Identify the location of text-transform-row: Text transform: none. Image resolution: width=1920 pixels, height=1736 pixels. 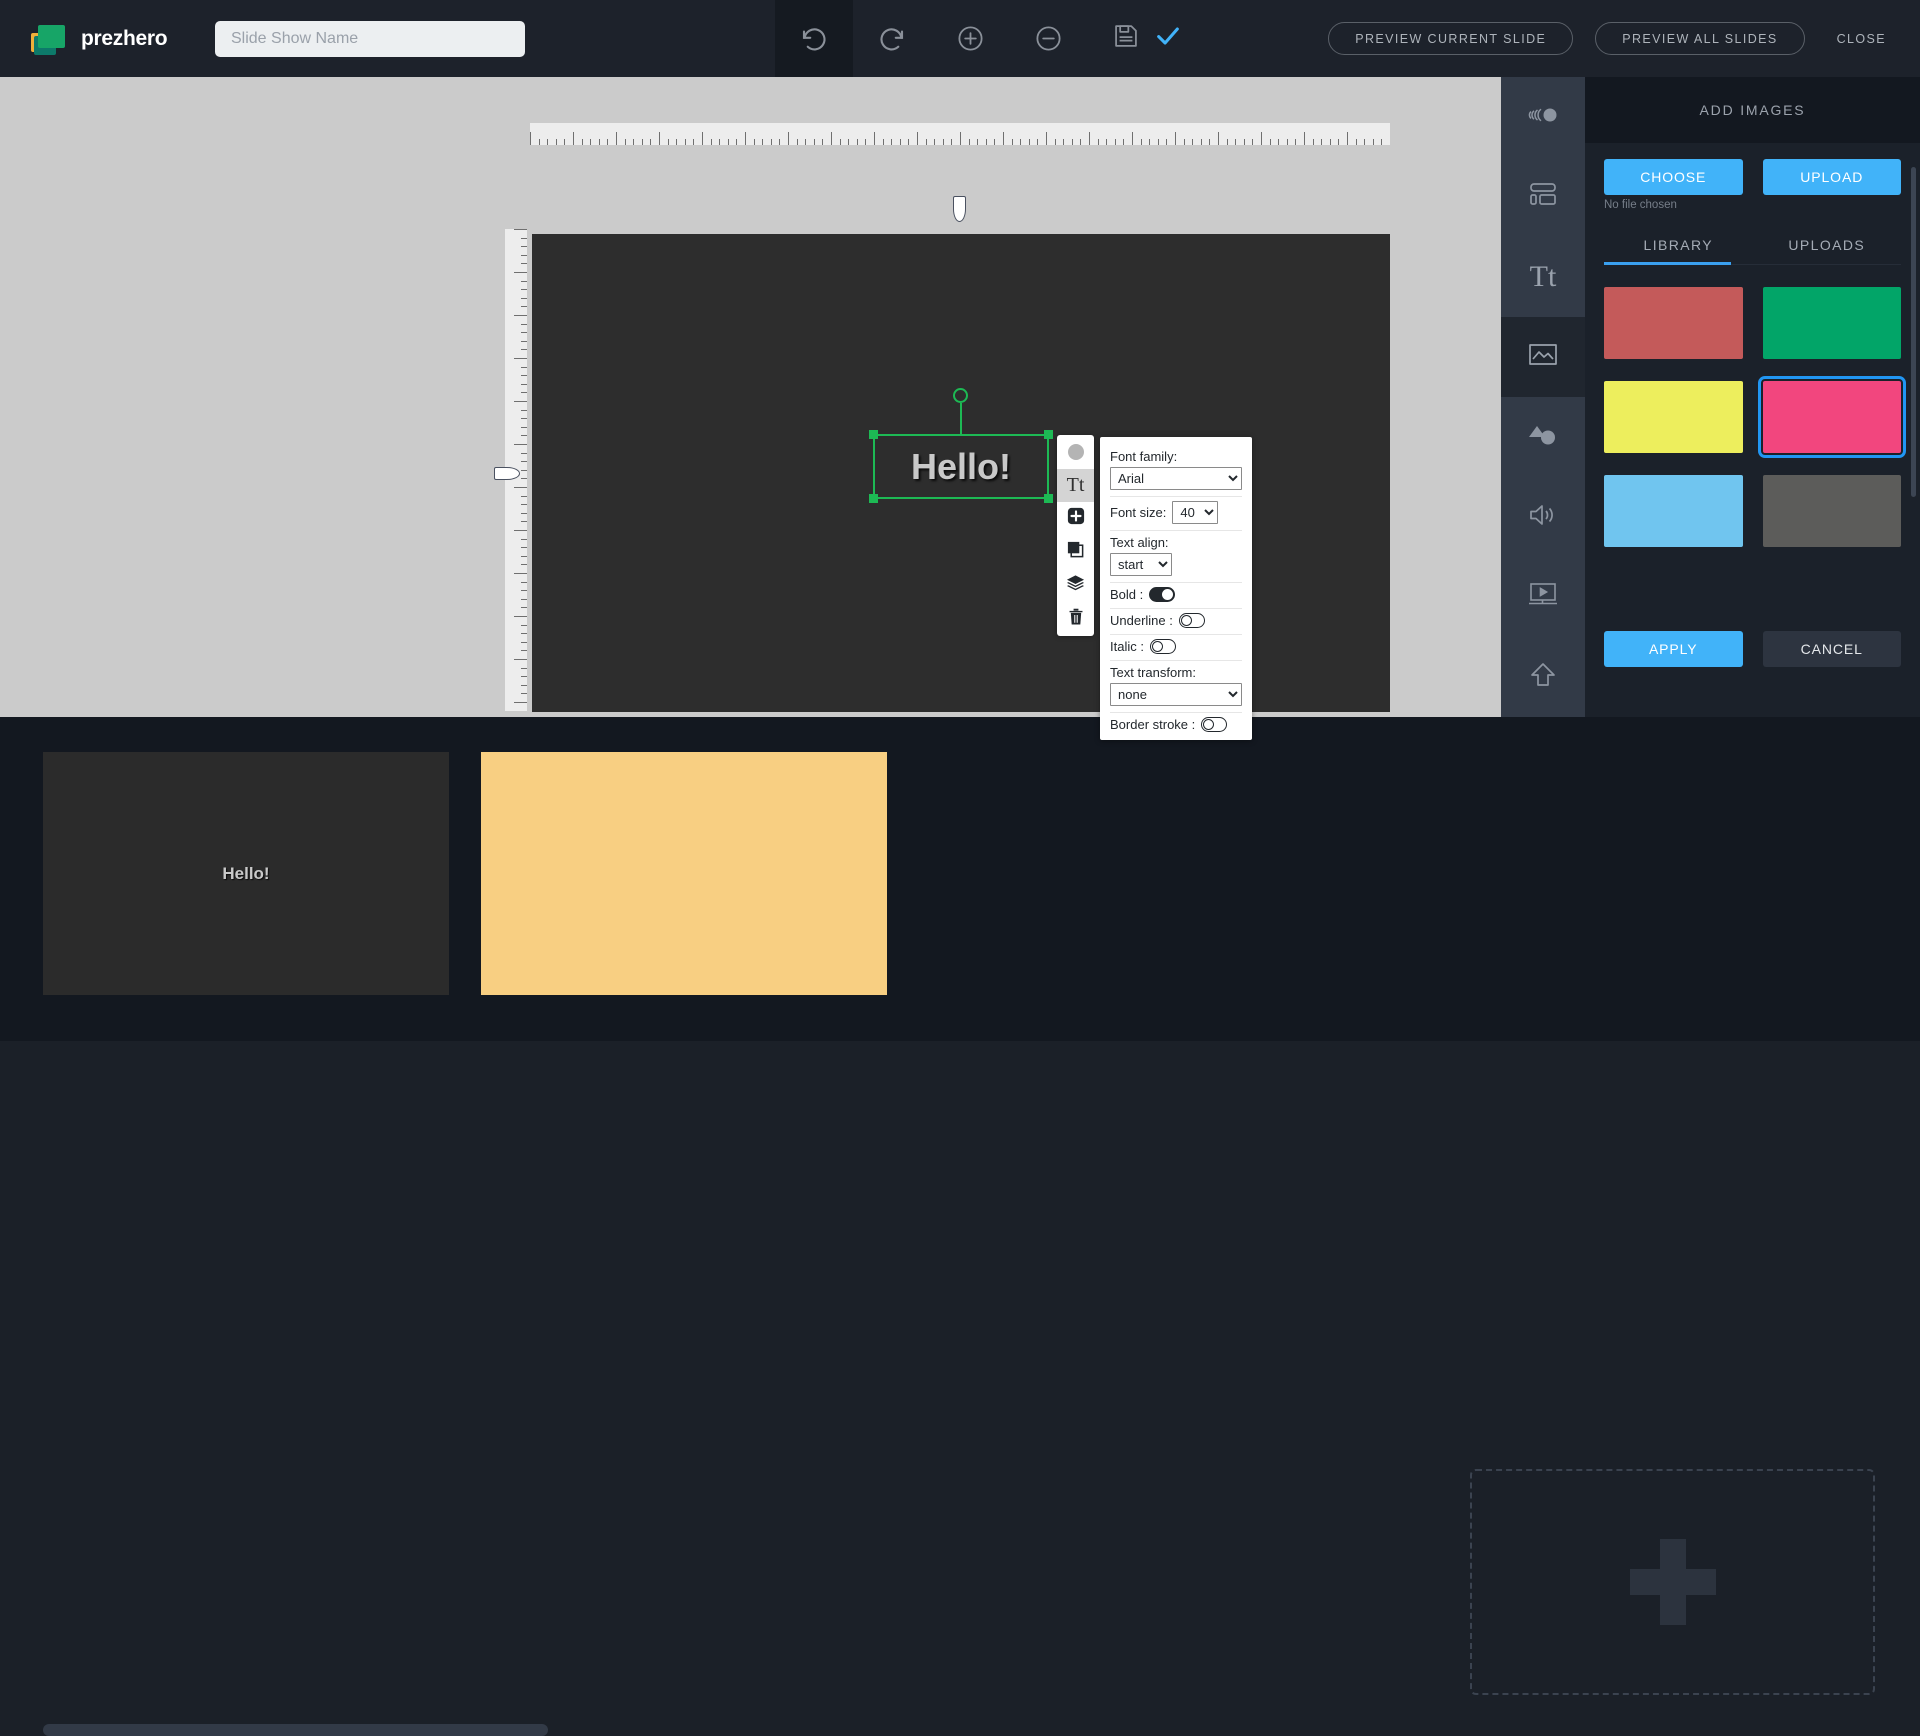
(1176, 687).